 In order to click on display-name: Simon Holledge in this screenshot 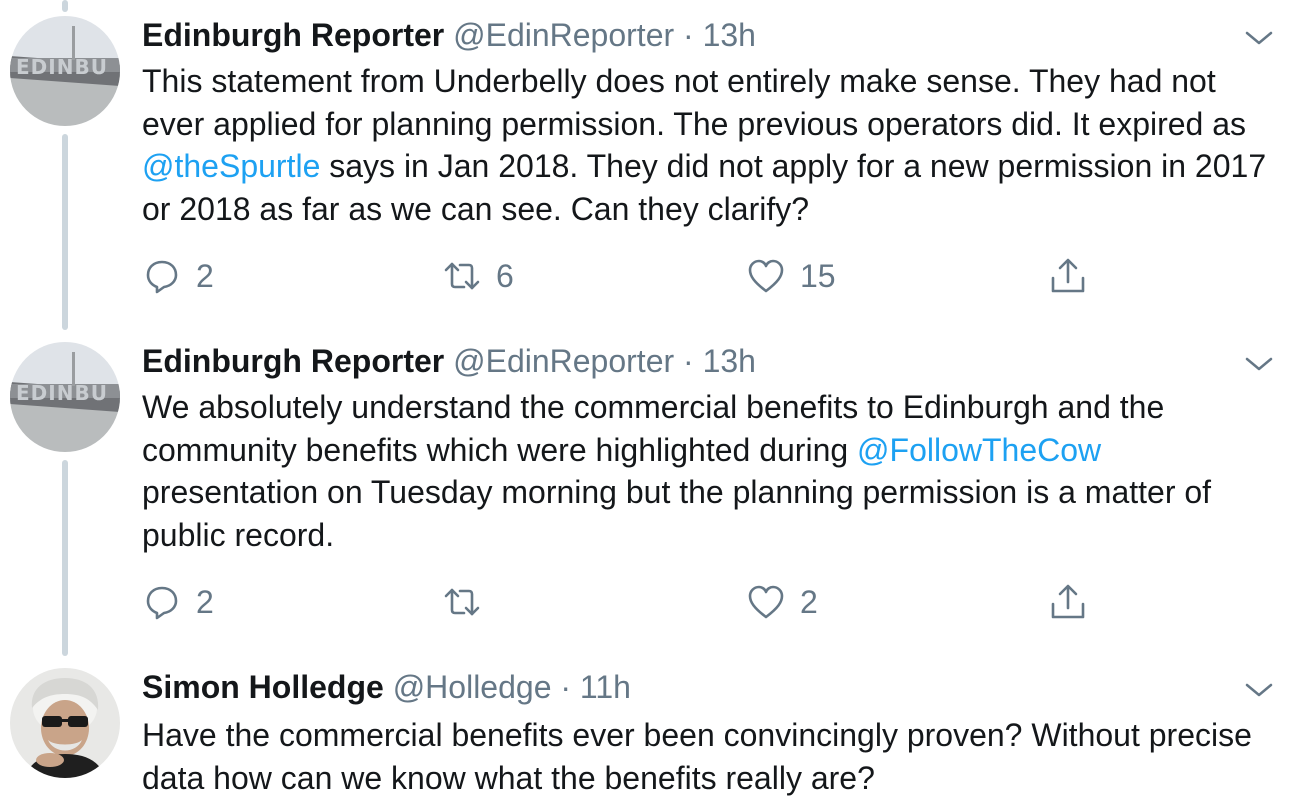, I will do `click(263, 687)`.